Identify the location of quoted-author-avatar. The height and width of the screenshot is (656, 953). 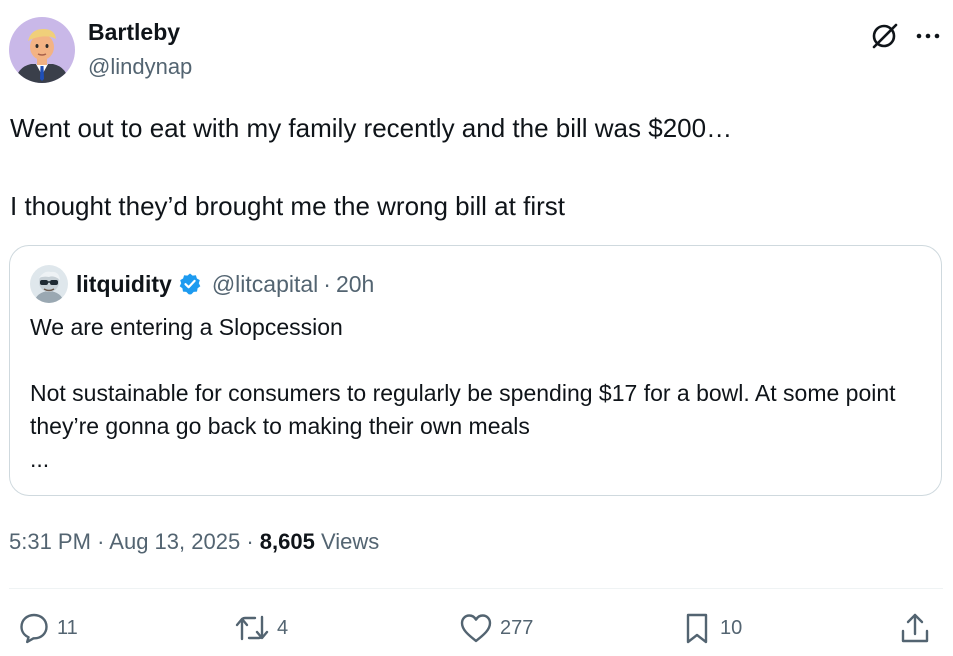
(49, 284).